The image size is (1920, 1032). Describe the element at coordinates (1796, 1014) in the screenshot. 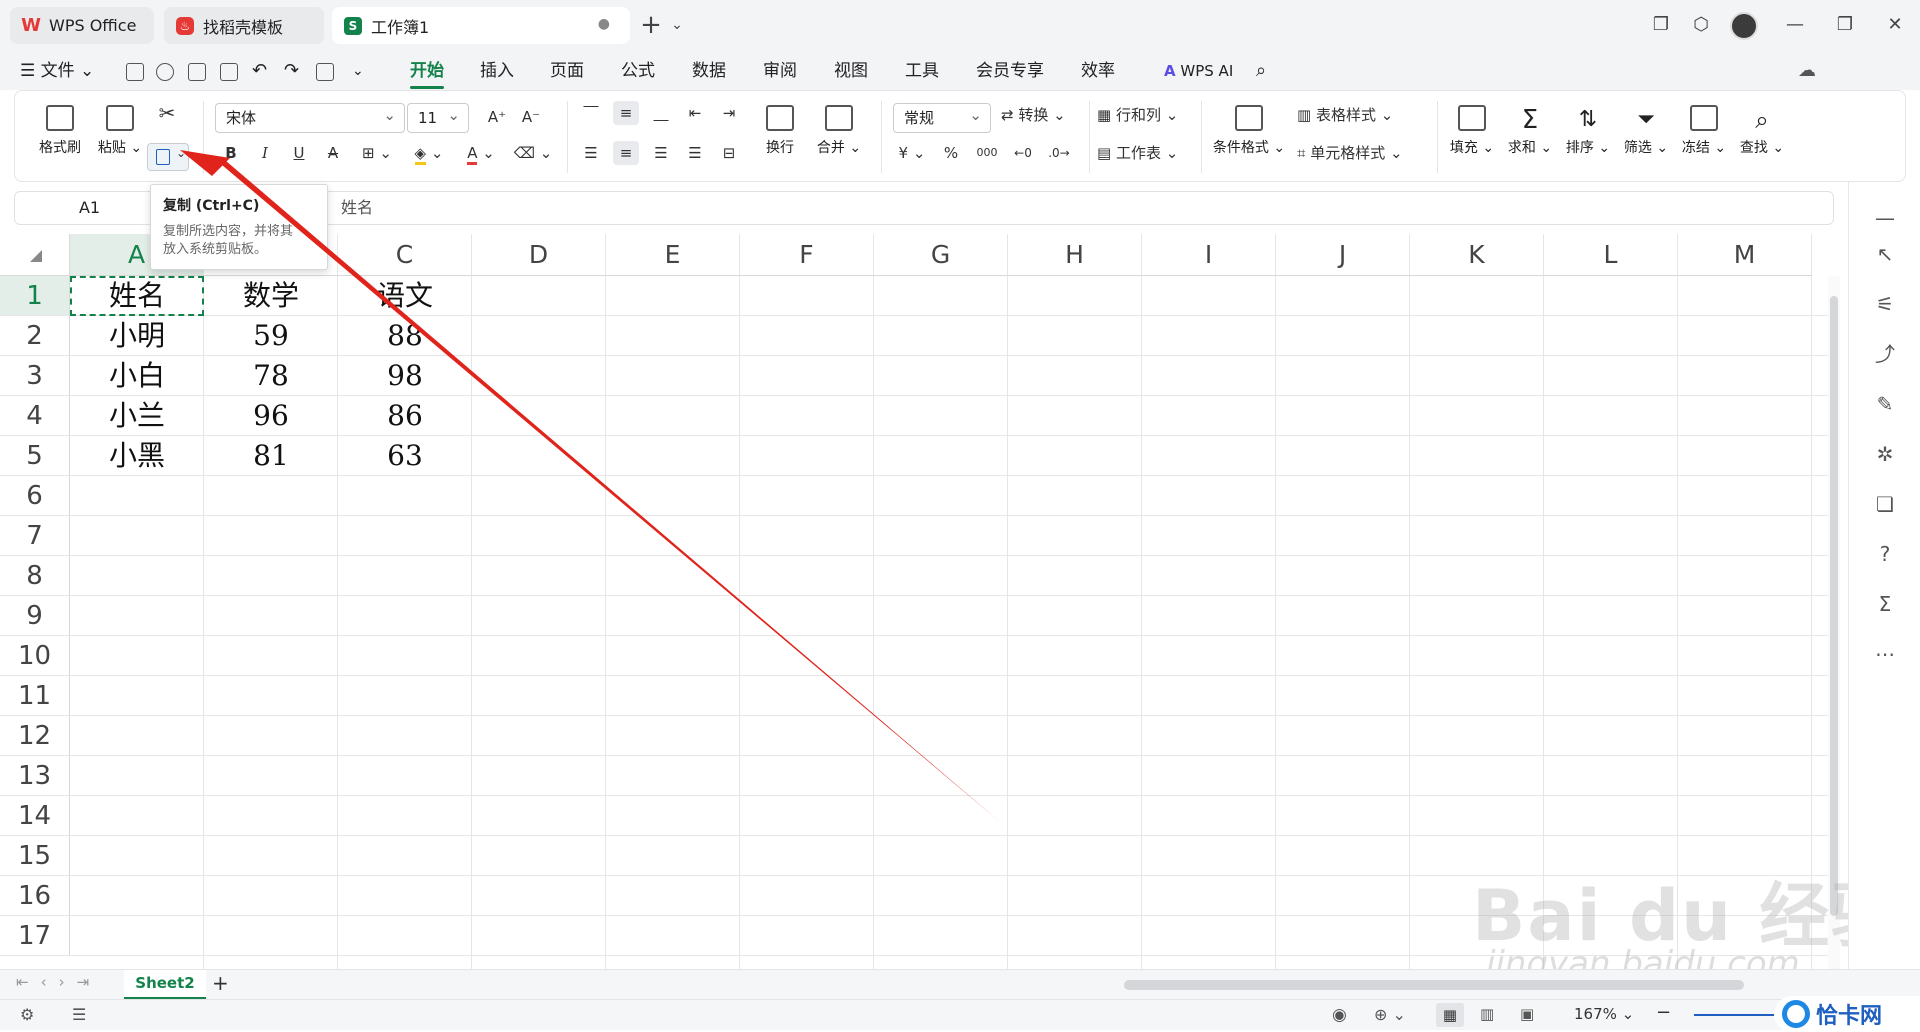

I see `qiaqa-logo-icon` at that location.